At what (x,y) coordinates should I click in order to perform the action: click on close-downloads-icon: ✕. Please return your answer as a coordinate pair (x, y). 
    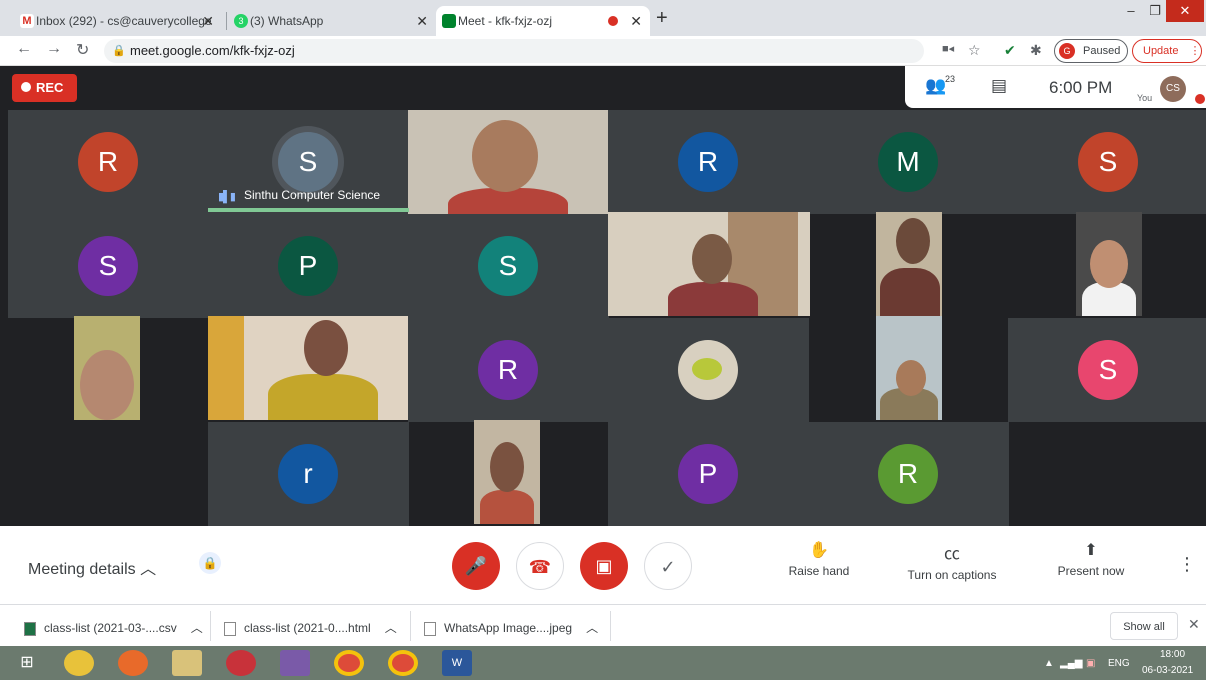
    Looking at the image, I should click on (1194, 624).